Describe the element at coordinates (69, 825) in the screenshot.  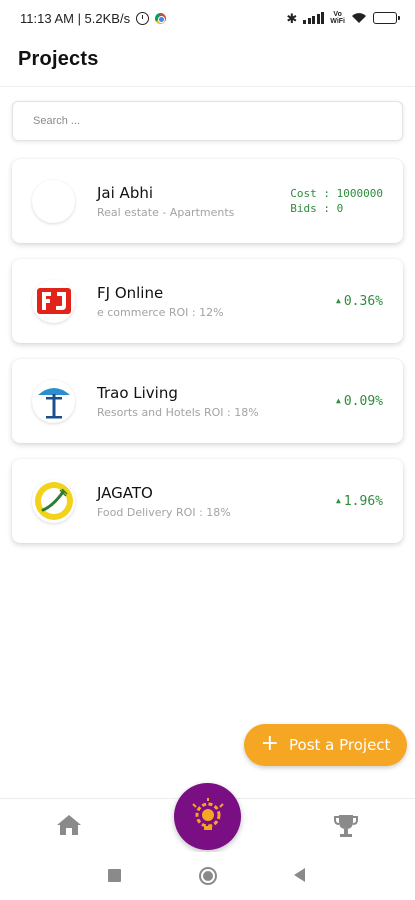
I see `home-icon` at that location.